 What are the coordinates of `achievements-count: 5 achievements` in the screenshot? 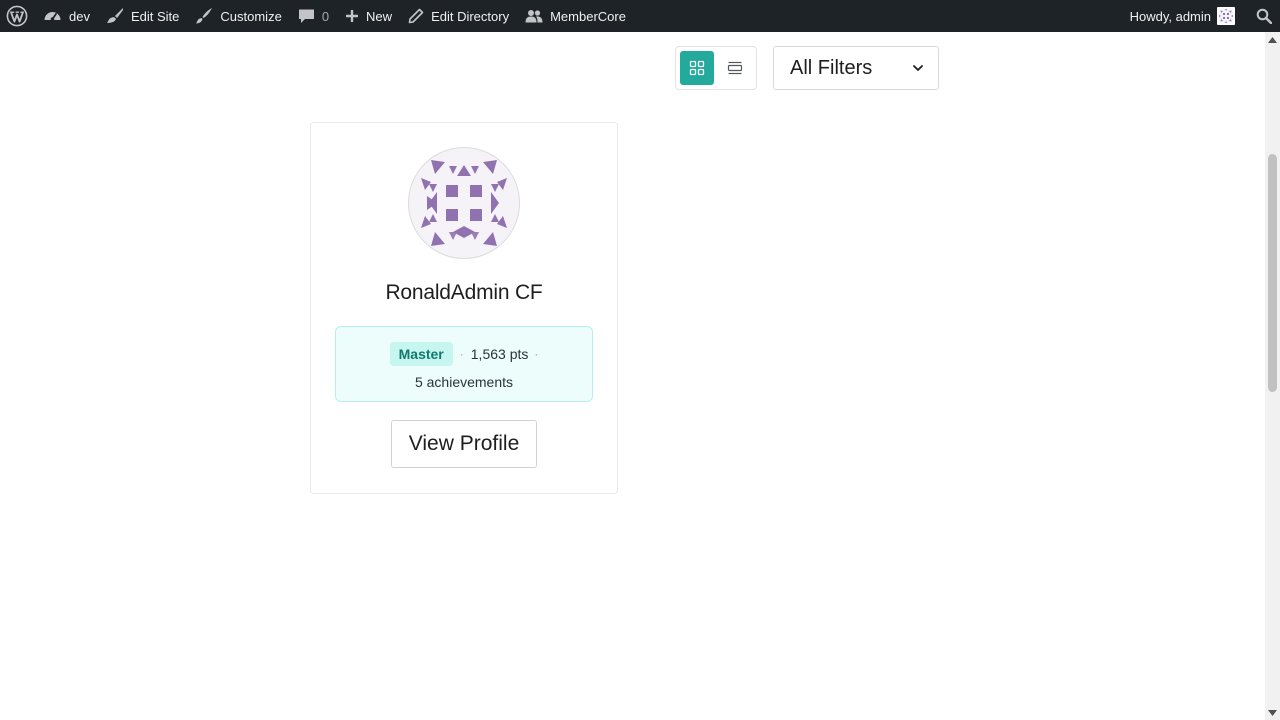 It's located at (464, 382).